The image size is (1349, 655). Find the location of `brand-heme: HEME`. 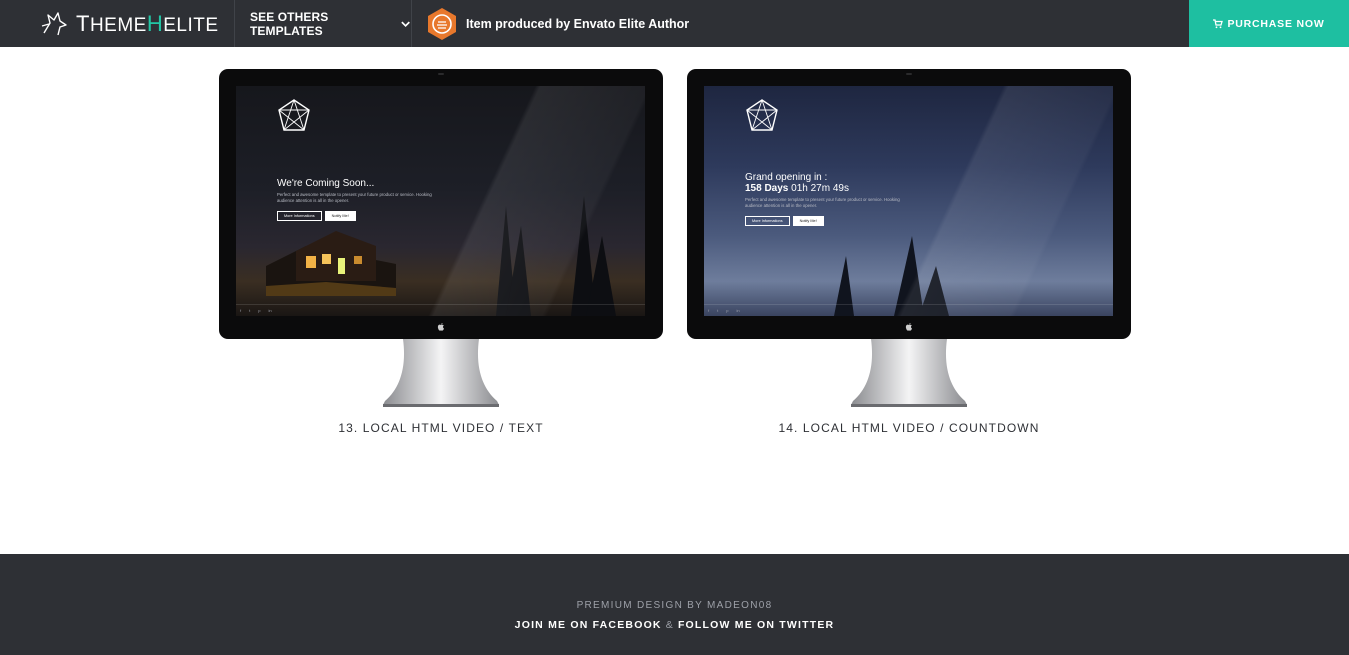

brand-heme: HEME is located at coordinates (118, 25).